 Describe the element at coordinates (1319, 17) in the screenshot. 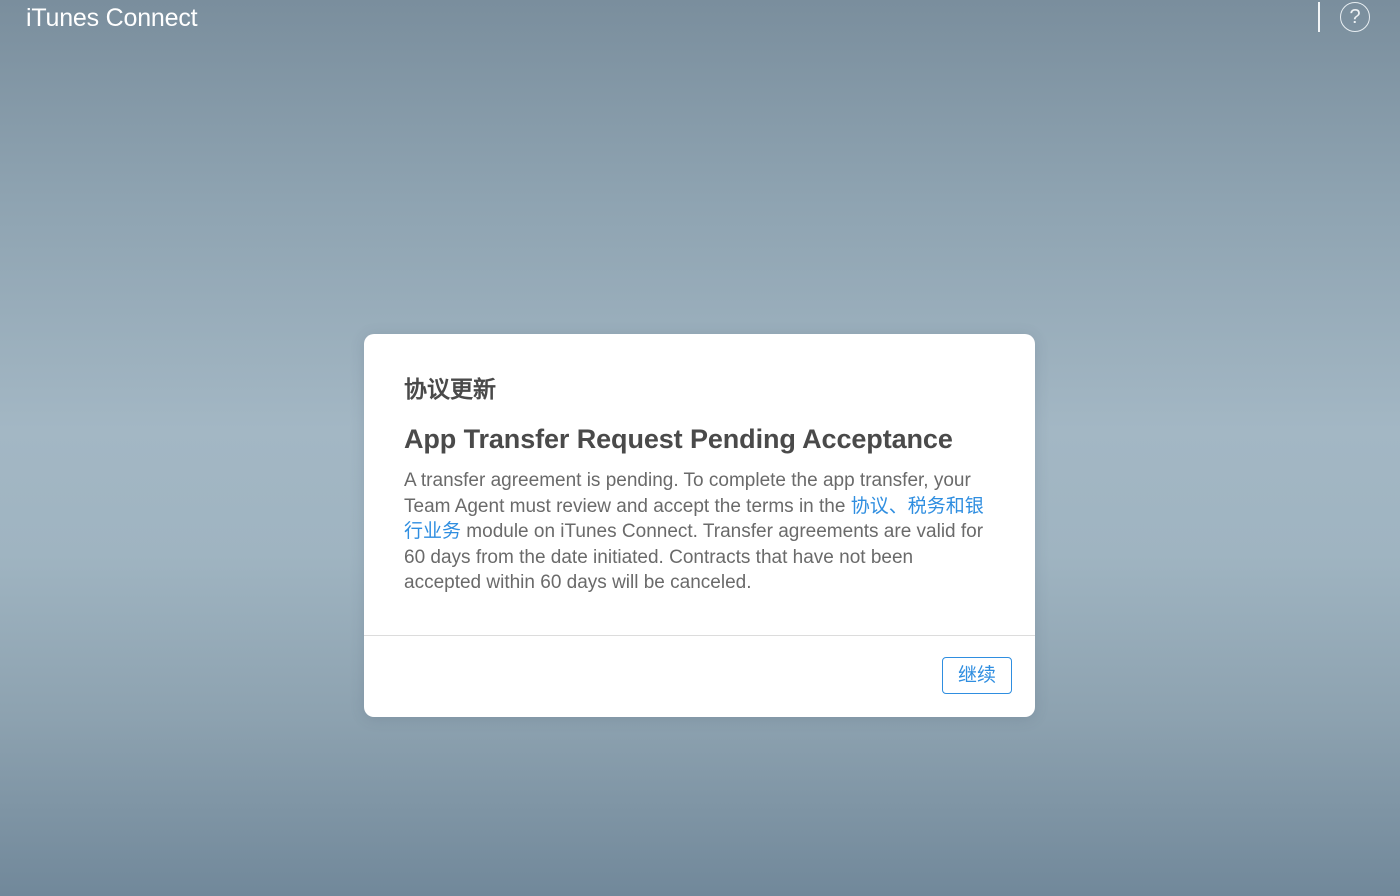

I see `header-divider` at that location.